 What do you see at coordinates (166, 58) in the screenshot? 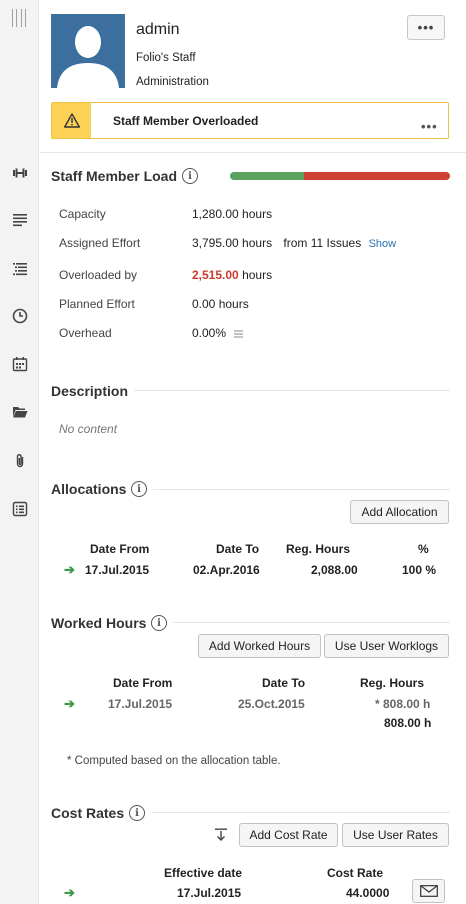
I see `user-group: Folio's Staff` at bounding box center [166, 58].